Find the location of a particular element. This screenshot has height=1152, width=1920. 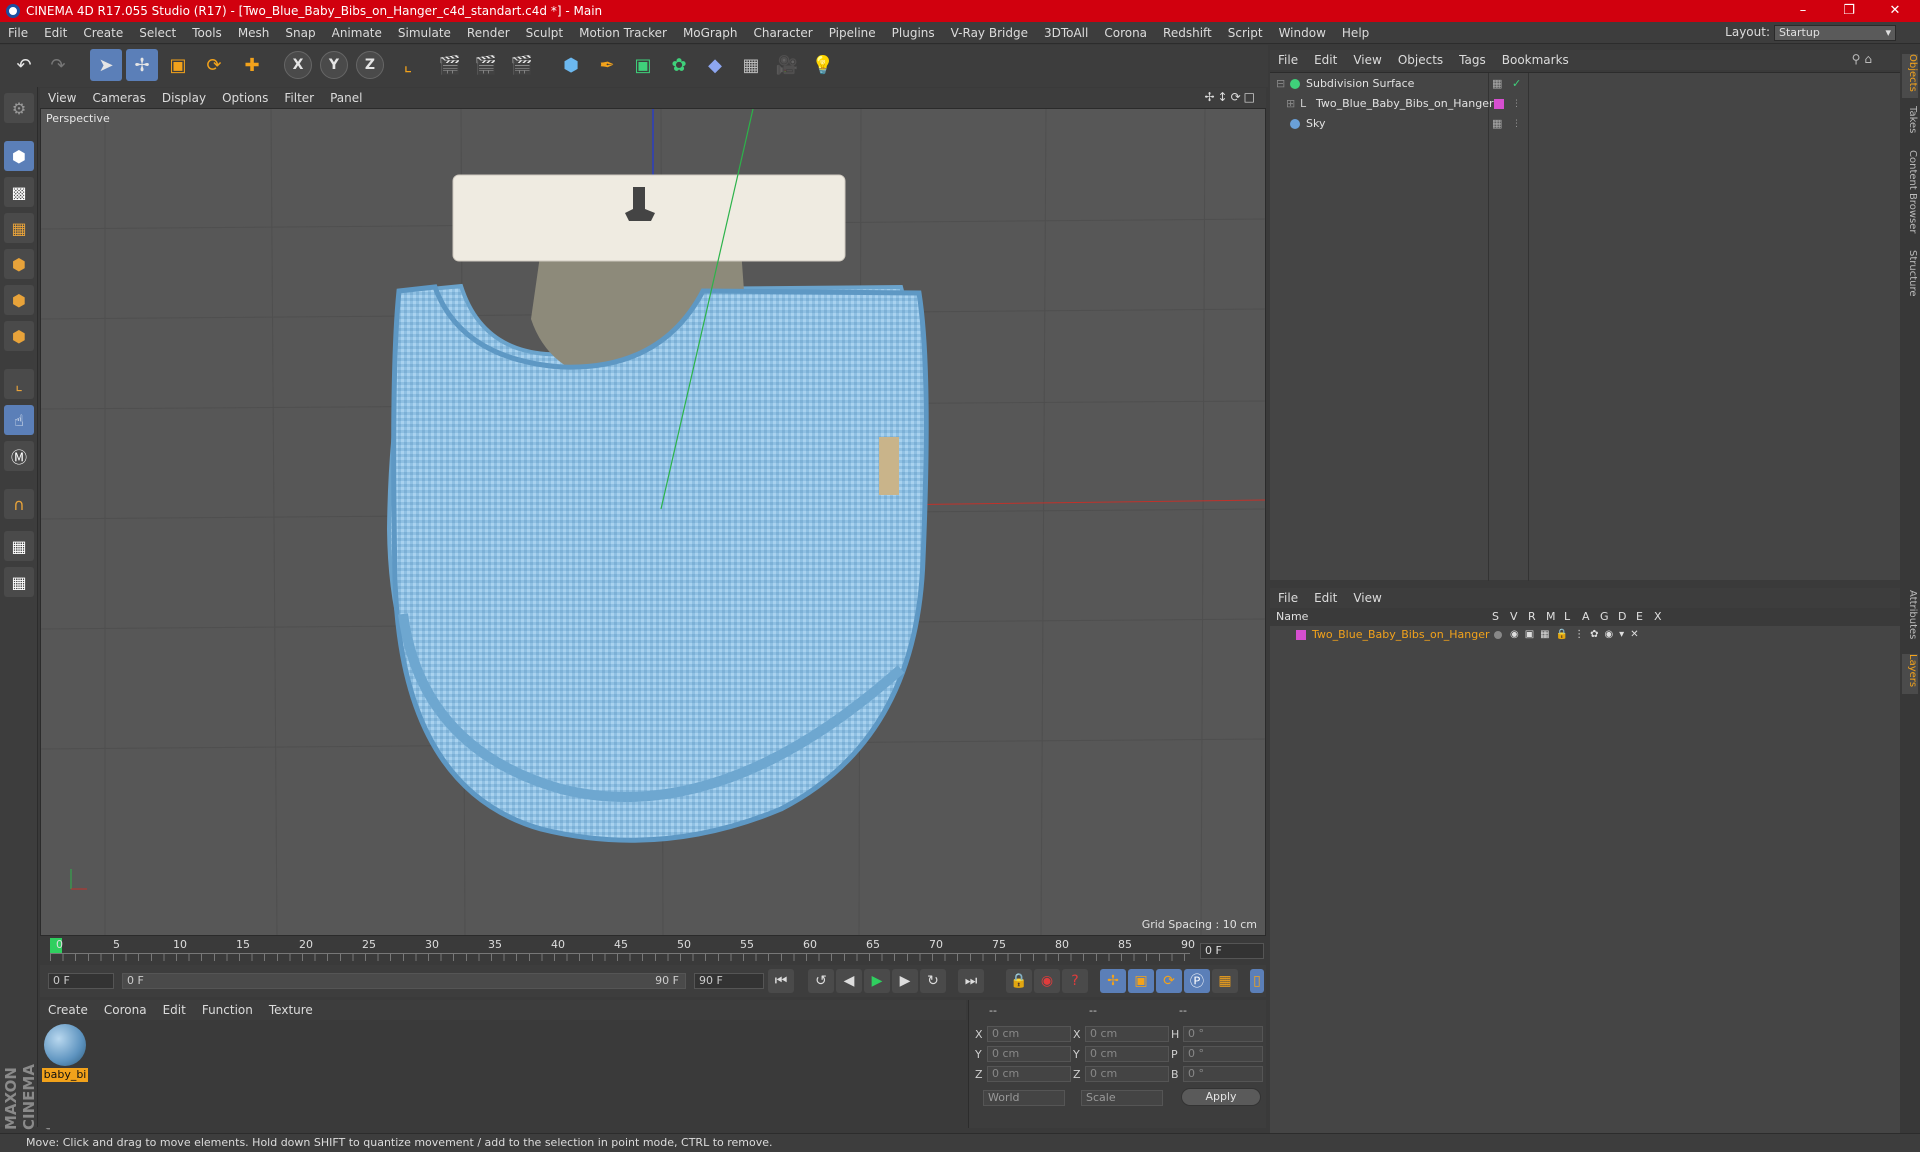

rotate-tool-icon: ⟳ is located at coordinates (214, 65).